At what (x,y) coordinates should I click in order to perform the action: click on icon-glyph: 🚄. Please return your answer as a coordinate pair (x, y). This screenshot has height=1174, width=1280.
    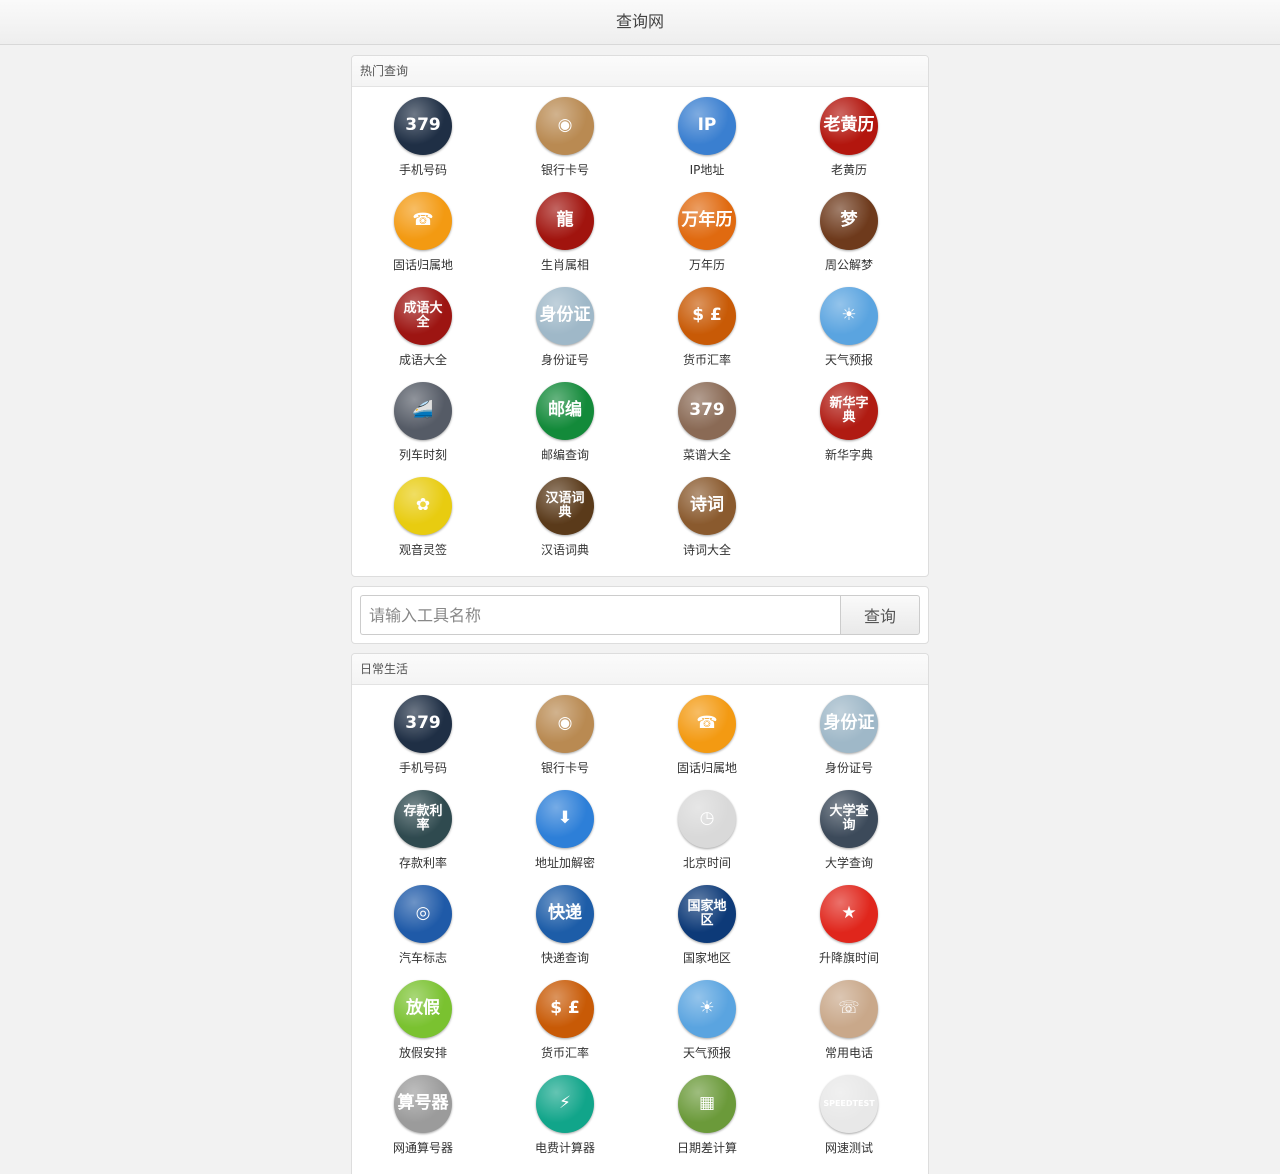
    Looking at the image, I should click on (423, 410).